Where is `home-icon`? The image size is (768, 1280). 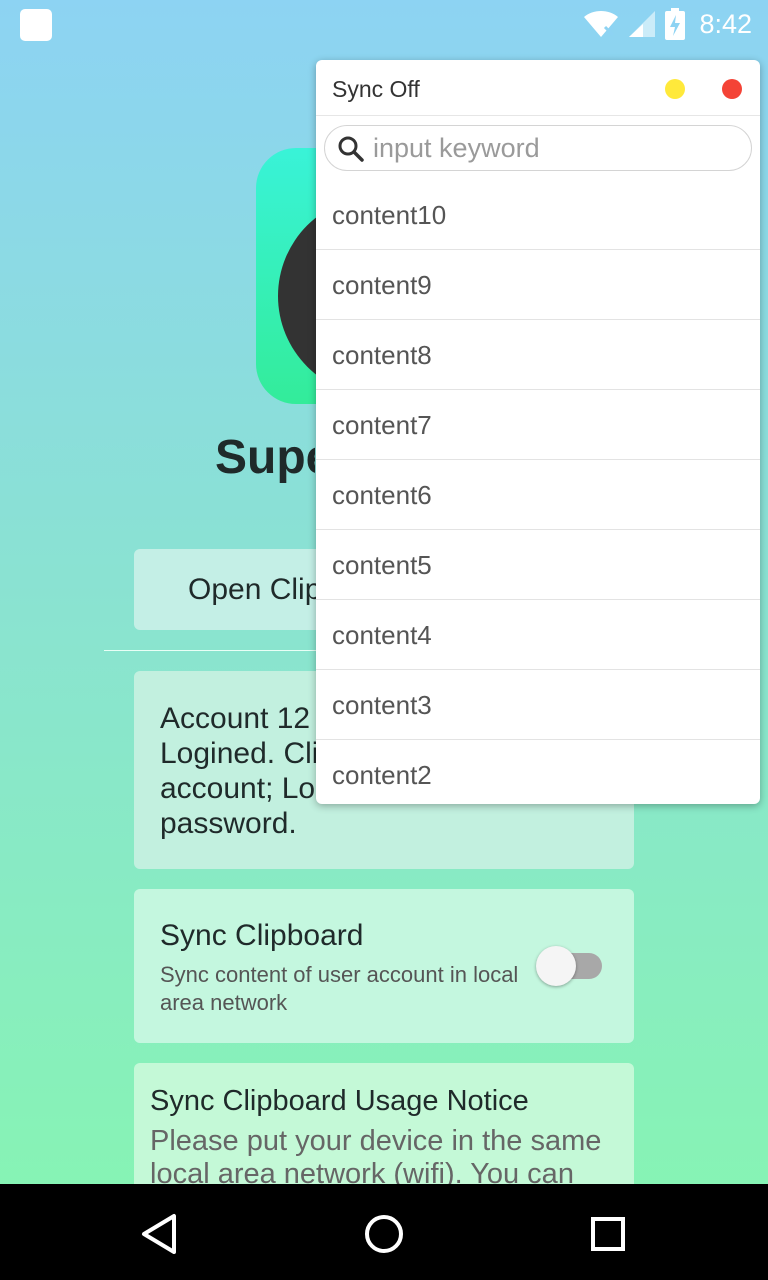
home-icon is located at coordinates (384, 1234).